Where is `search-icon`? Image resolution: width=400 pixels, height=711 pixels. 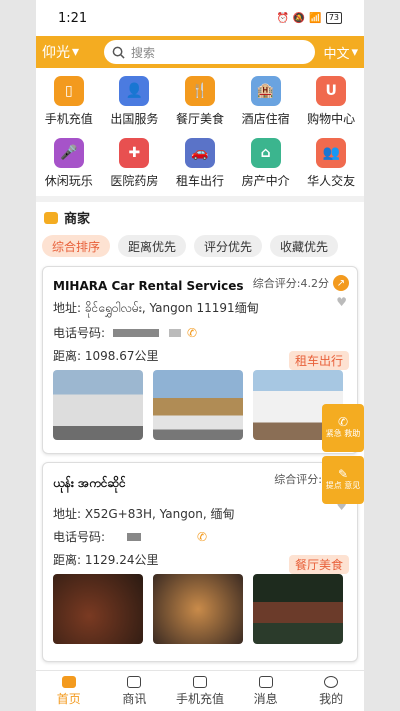
search-icon is located at coordinates (118, 52).